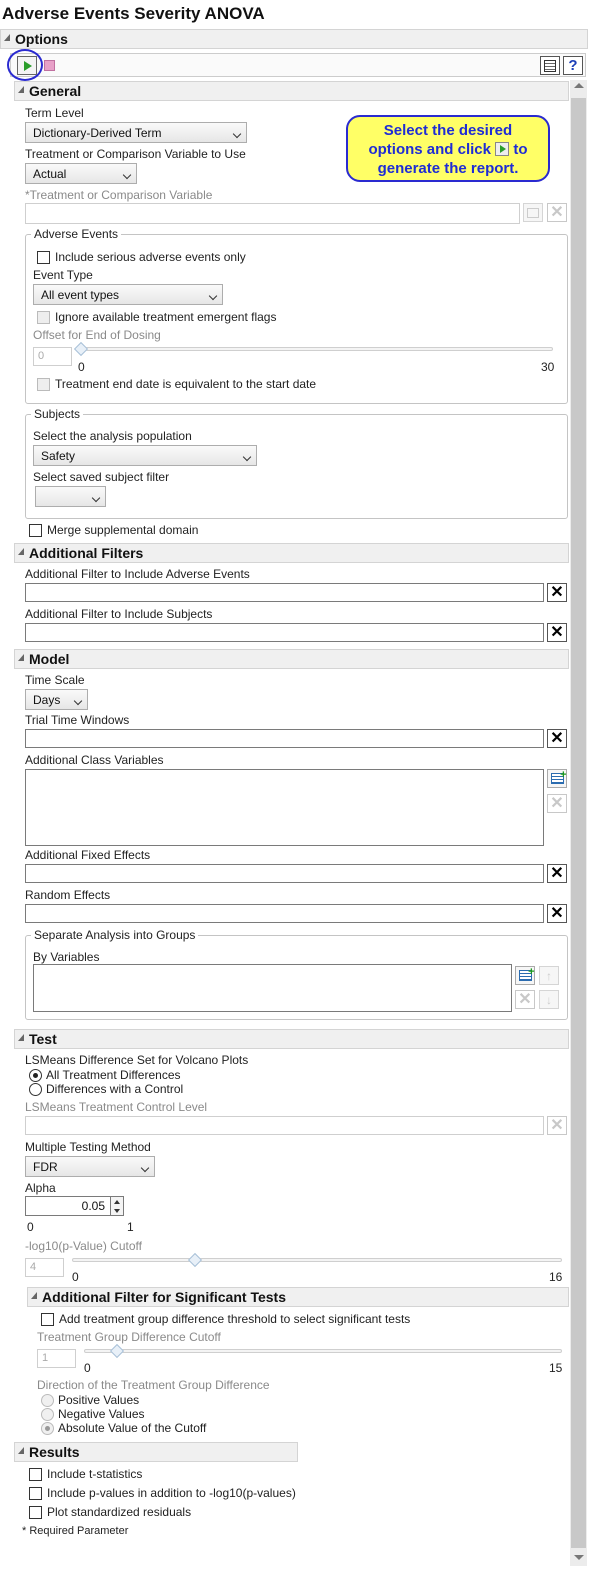 Image resolution: width=592 pixels, height=1573 pixels. Describe the element at coordinates (50, 65) in the screenshot. I see `stop-button` at that location.